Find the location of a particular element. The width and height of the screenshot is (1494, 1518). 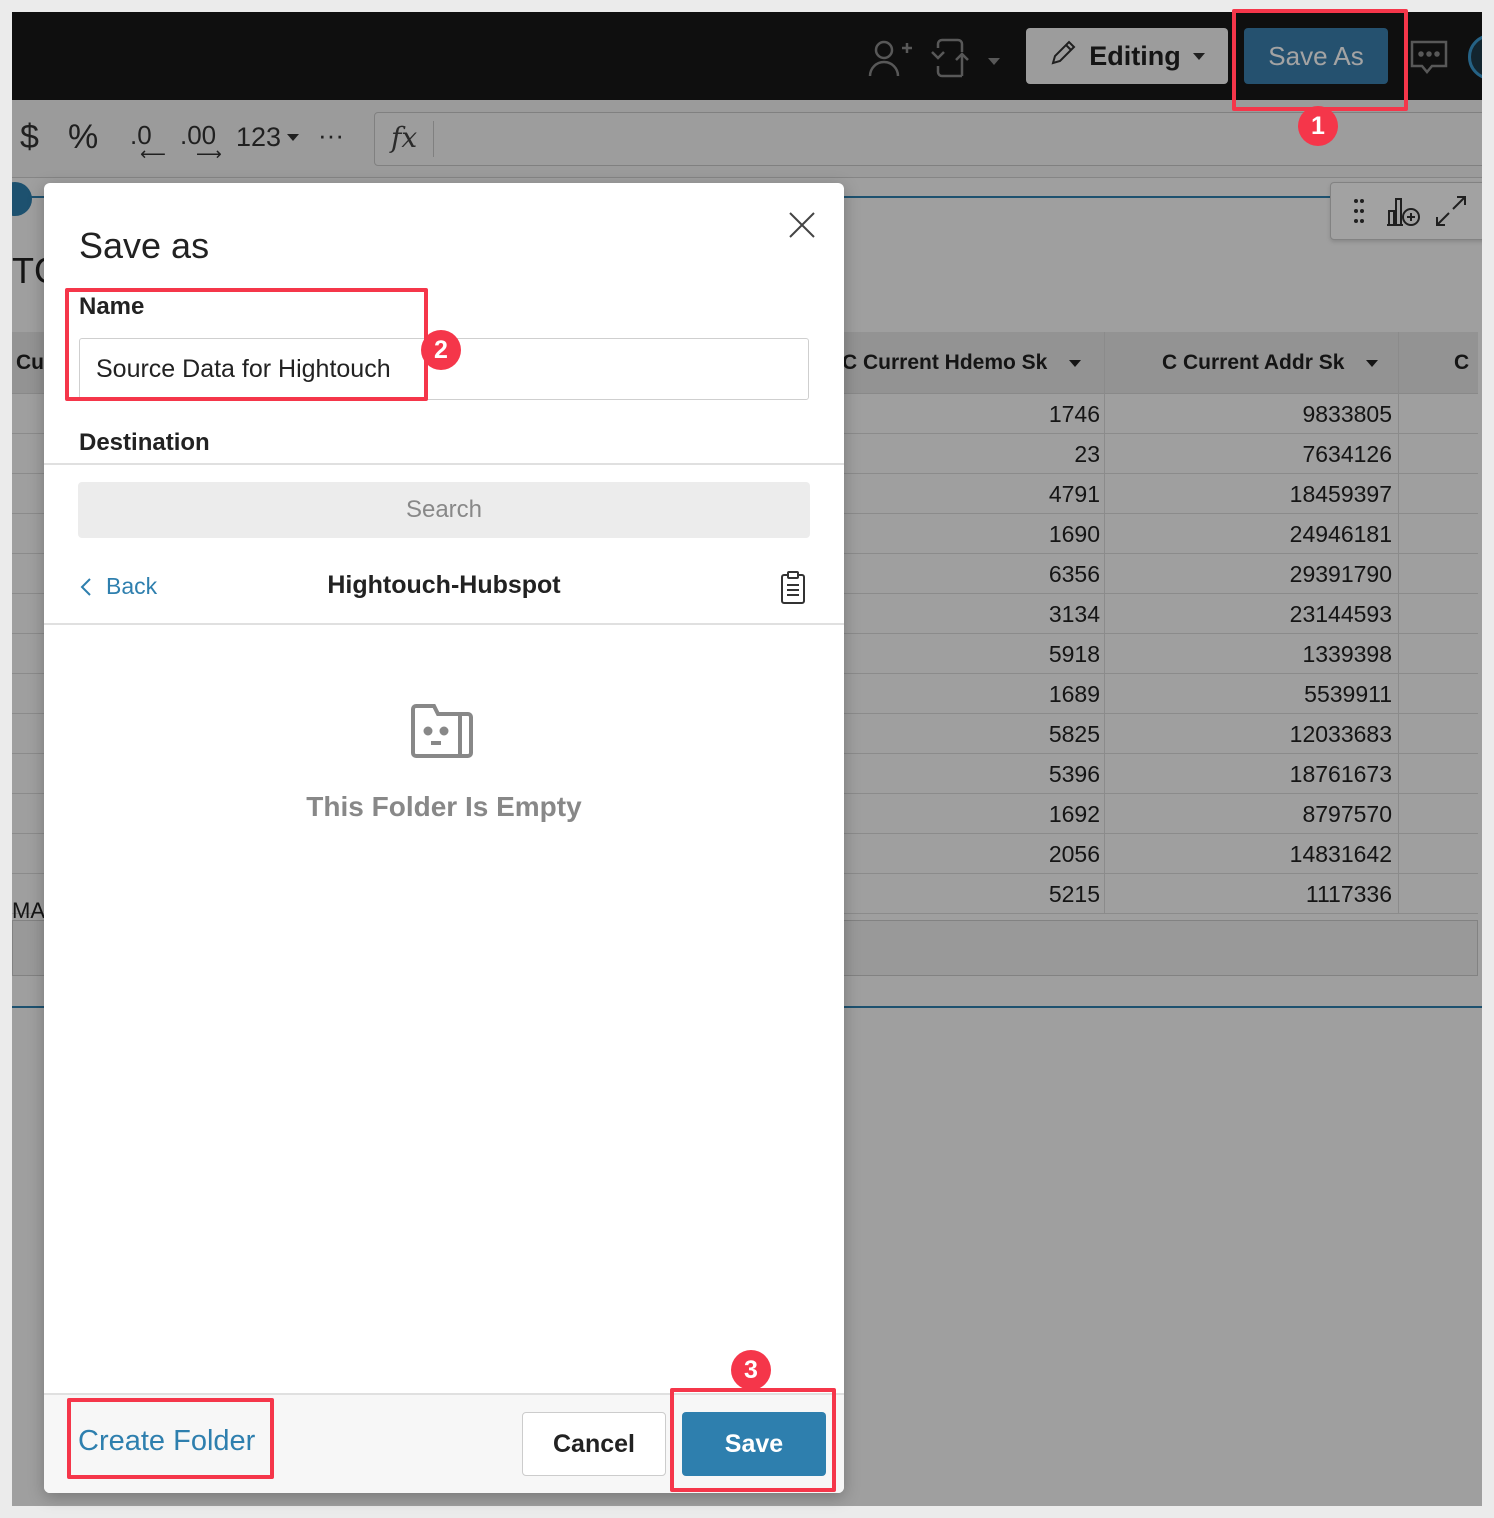

chevron-left-icon is located at coordinates (85, 586).